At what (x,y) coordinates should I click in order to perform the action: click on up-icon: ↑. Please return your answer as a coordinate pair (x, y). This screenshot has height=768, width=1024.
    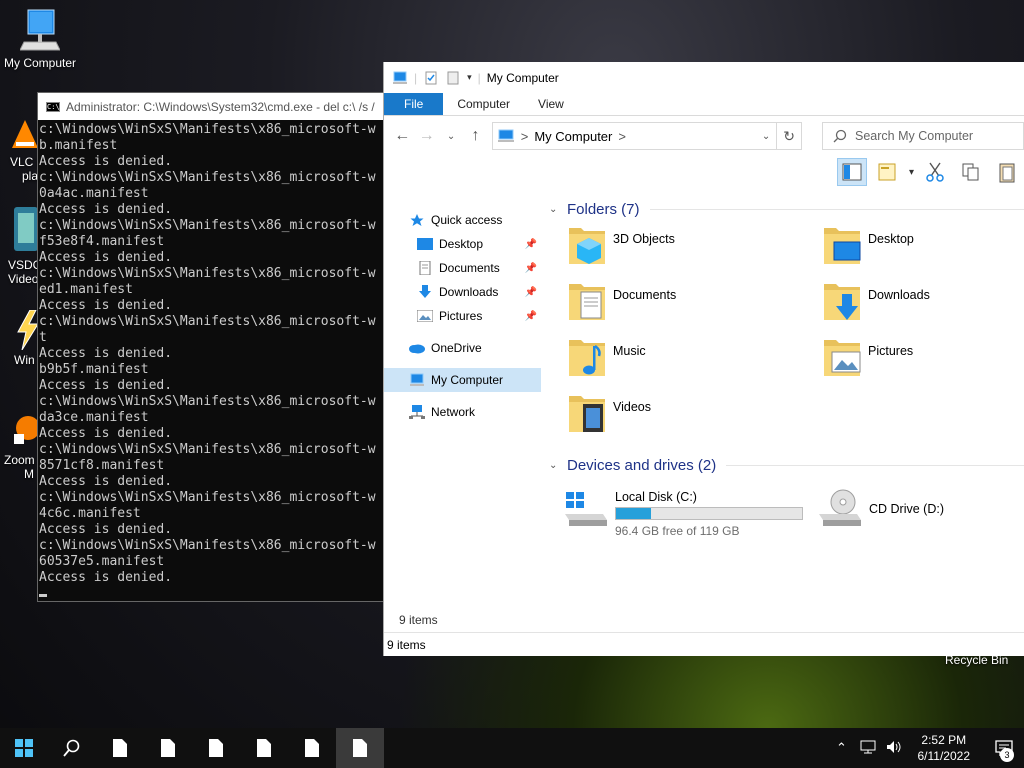
    Looking at the image, I should click on (475, 136).